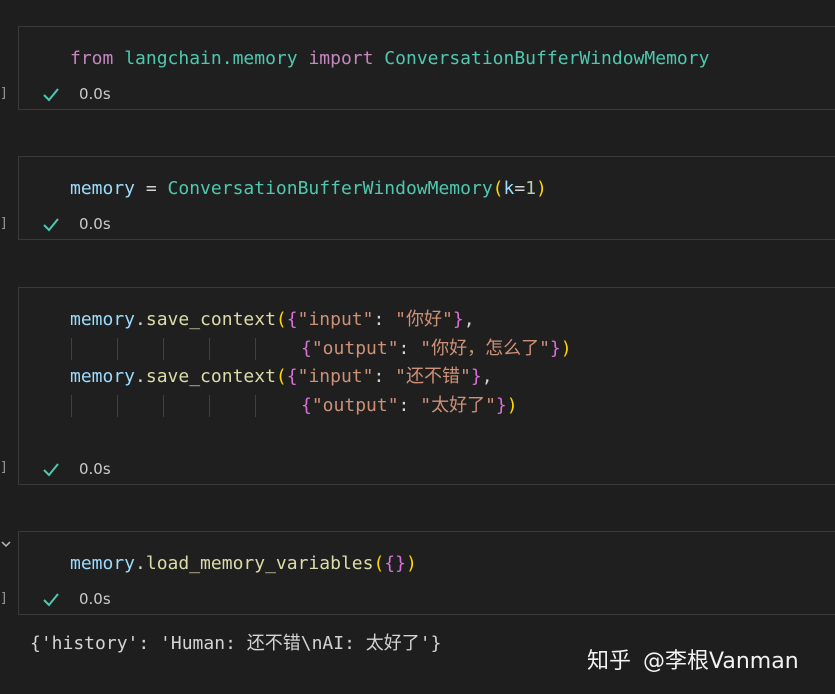  What do you see at coordinates (236, 643) in the screenshot?
I see `cell-output: {'history': 'Human: 还不错\nAI: 太好了'}` at bounding box center [236, 643].